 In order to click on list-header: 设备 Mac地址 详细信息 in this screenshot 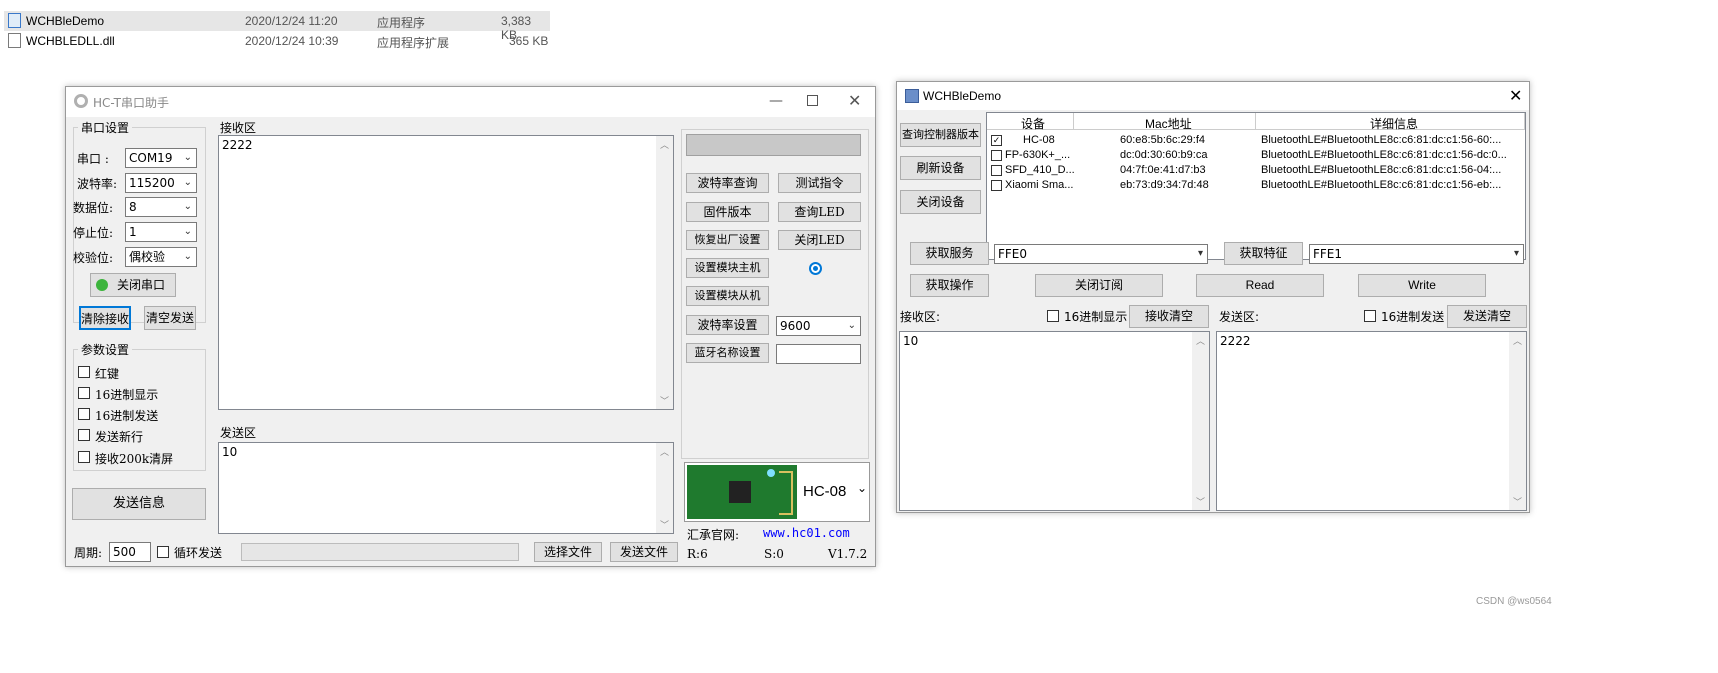, I will do `click(1256, 122)`.